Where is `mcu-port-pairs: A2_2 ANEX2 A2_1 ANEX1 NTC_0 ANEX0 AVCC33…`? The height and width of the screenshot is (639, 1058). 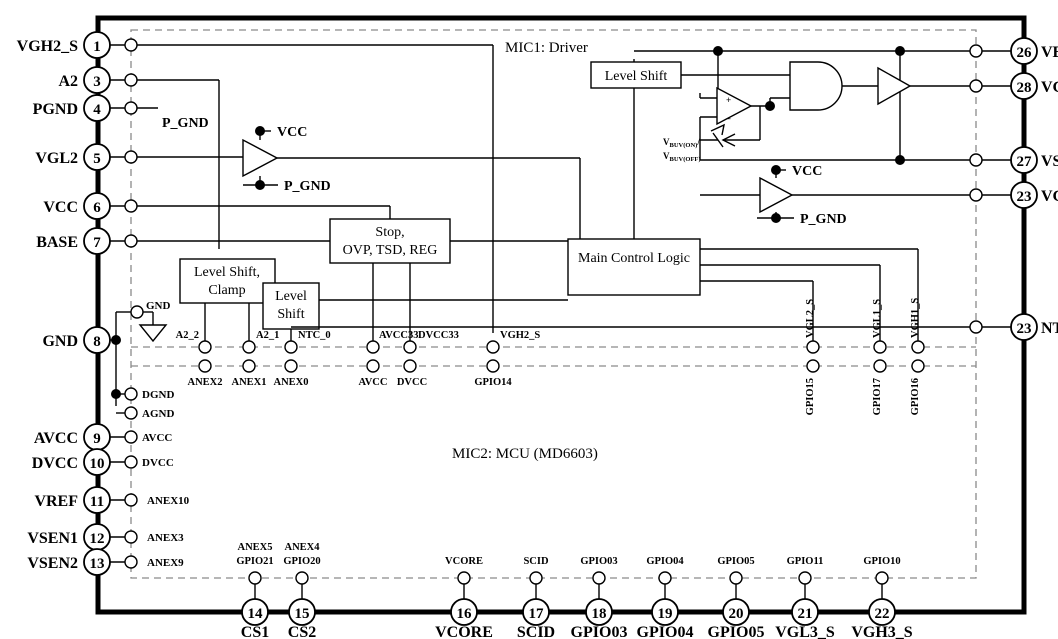
mcu-port-pairs: A2_2 ANEX2 A2_1 ANEX1 NTC_0 ANEX0 AVCC33… is located at coordinates (553, 356).